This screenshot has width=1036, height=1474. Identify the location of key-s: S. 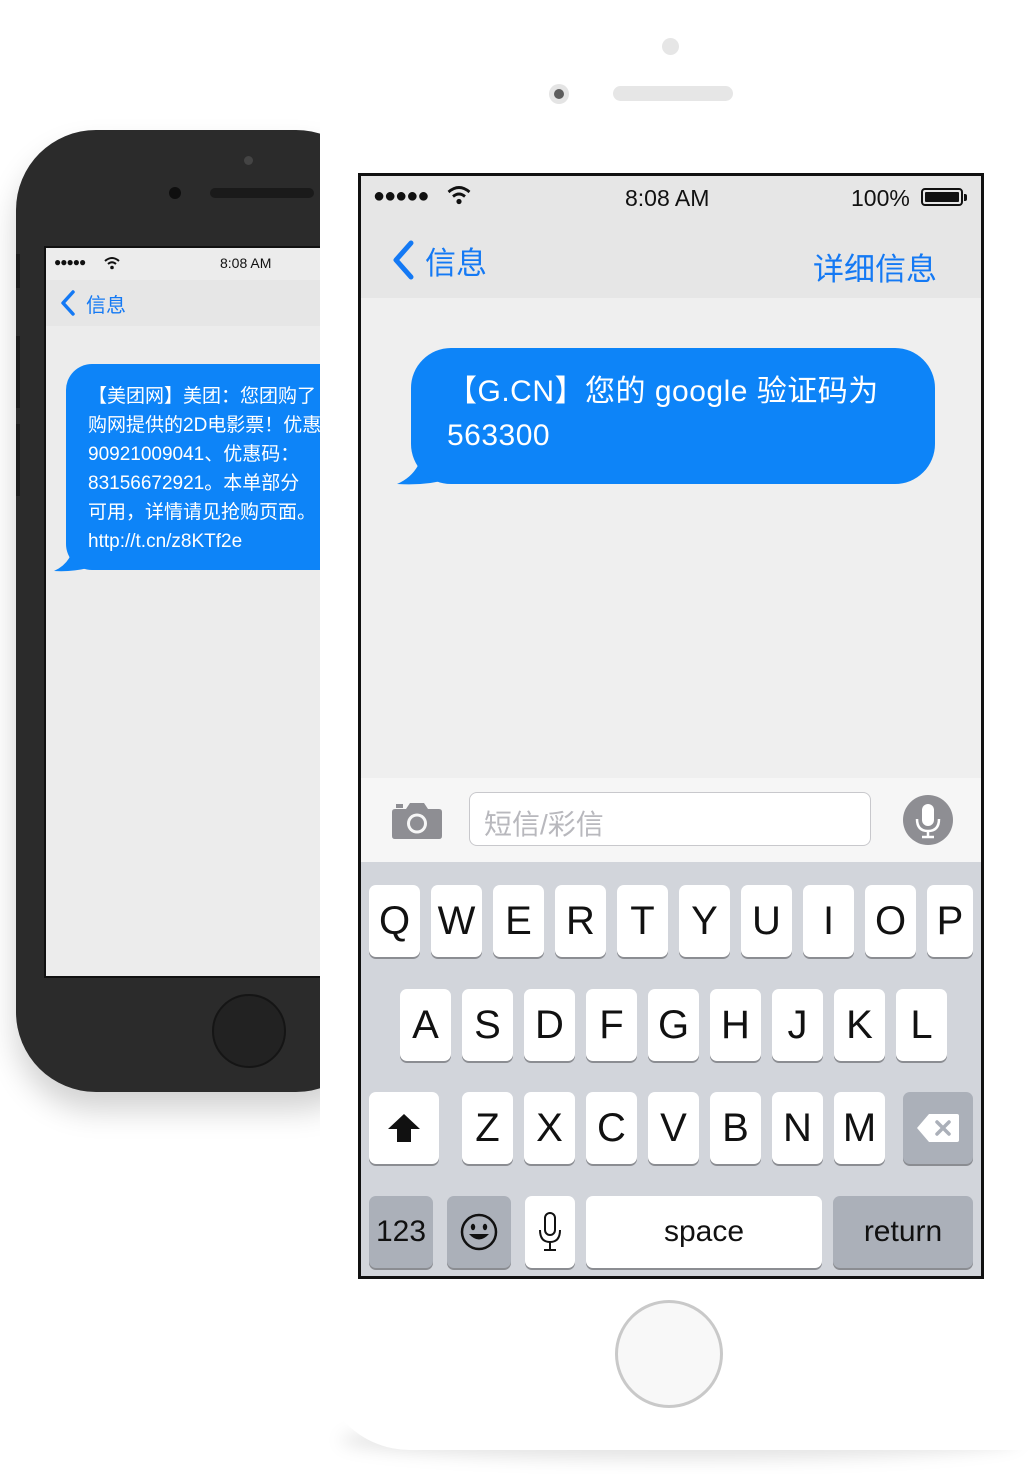
(487, 1025).